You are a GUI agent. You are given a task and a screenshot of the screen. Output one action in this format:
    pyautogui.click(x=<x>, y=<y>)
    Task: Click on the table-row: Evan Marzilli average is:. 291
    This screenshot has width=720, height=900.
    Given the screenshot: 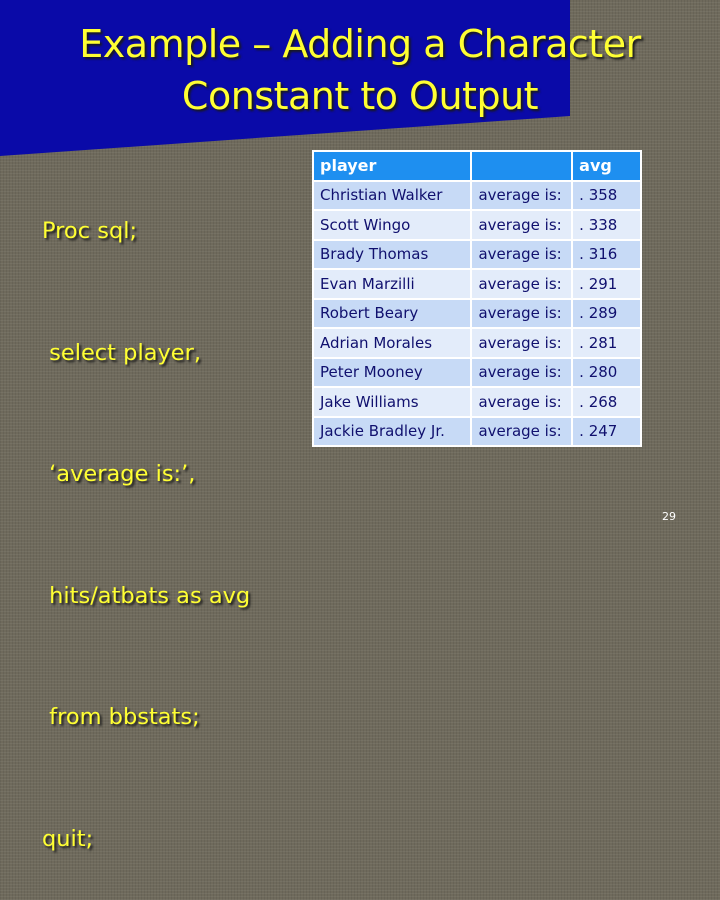 What is the action you would take?
    pyautogui.click(x=477, y=284)
    